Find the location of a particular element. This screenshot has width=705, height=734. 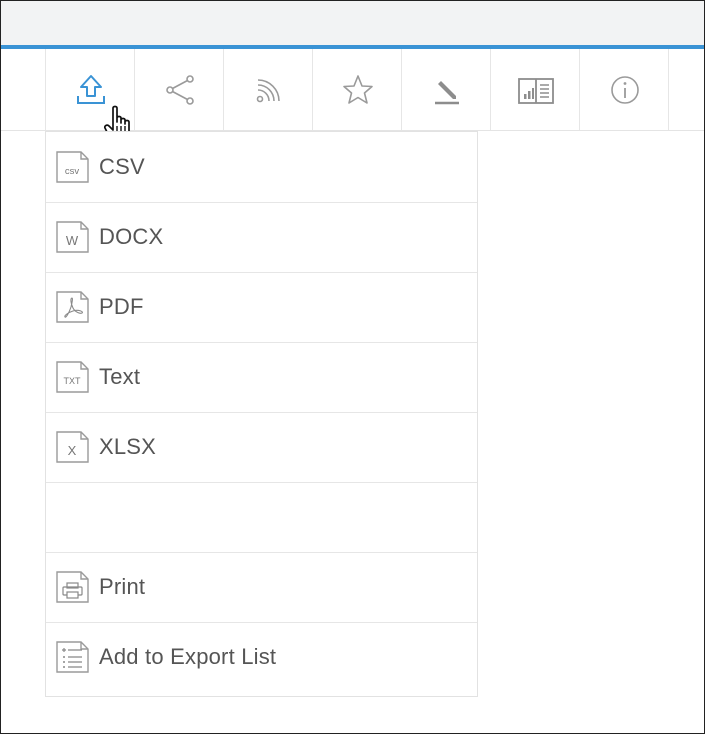

share-button is located at coordinates (179, 89).